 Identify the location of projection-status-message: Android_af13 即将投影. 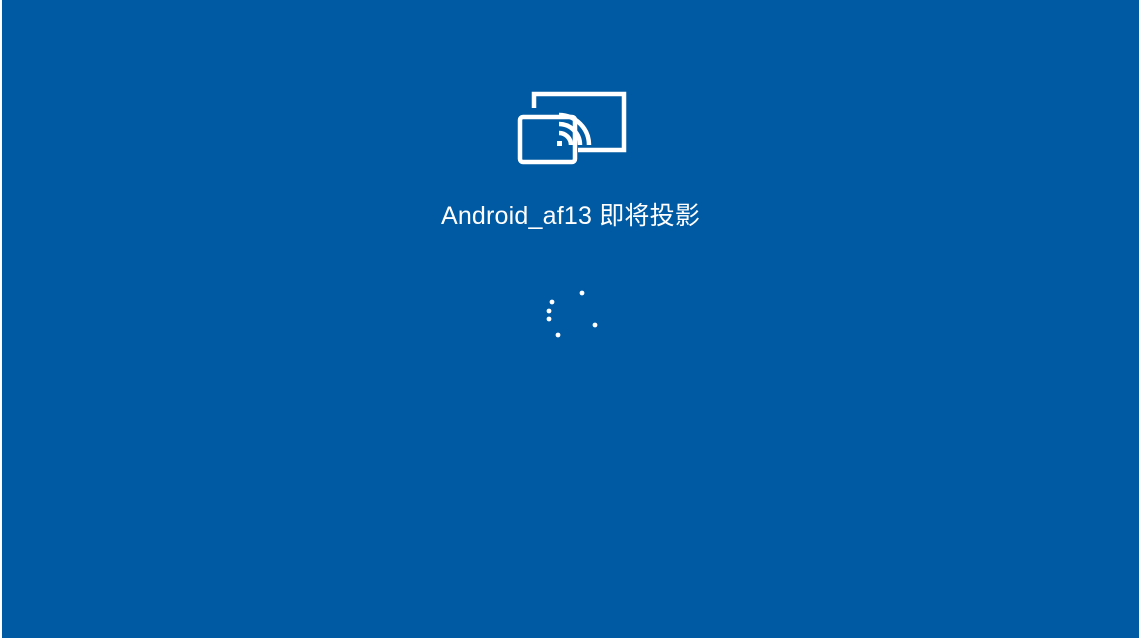
(570, 216).